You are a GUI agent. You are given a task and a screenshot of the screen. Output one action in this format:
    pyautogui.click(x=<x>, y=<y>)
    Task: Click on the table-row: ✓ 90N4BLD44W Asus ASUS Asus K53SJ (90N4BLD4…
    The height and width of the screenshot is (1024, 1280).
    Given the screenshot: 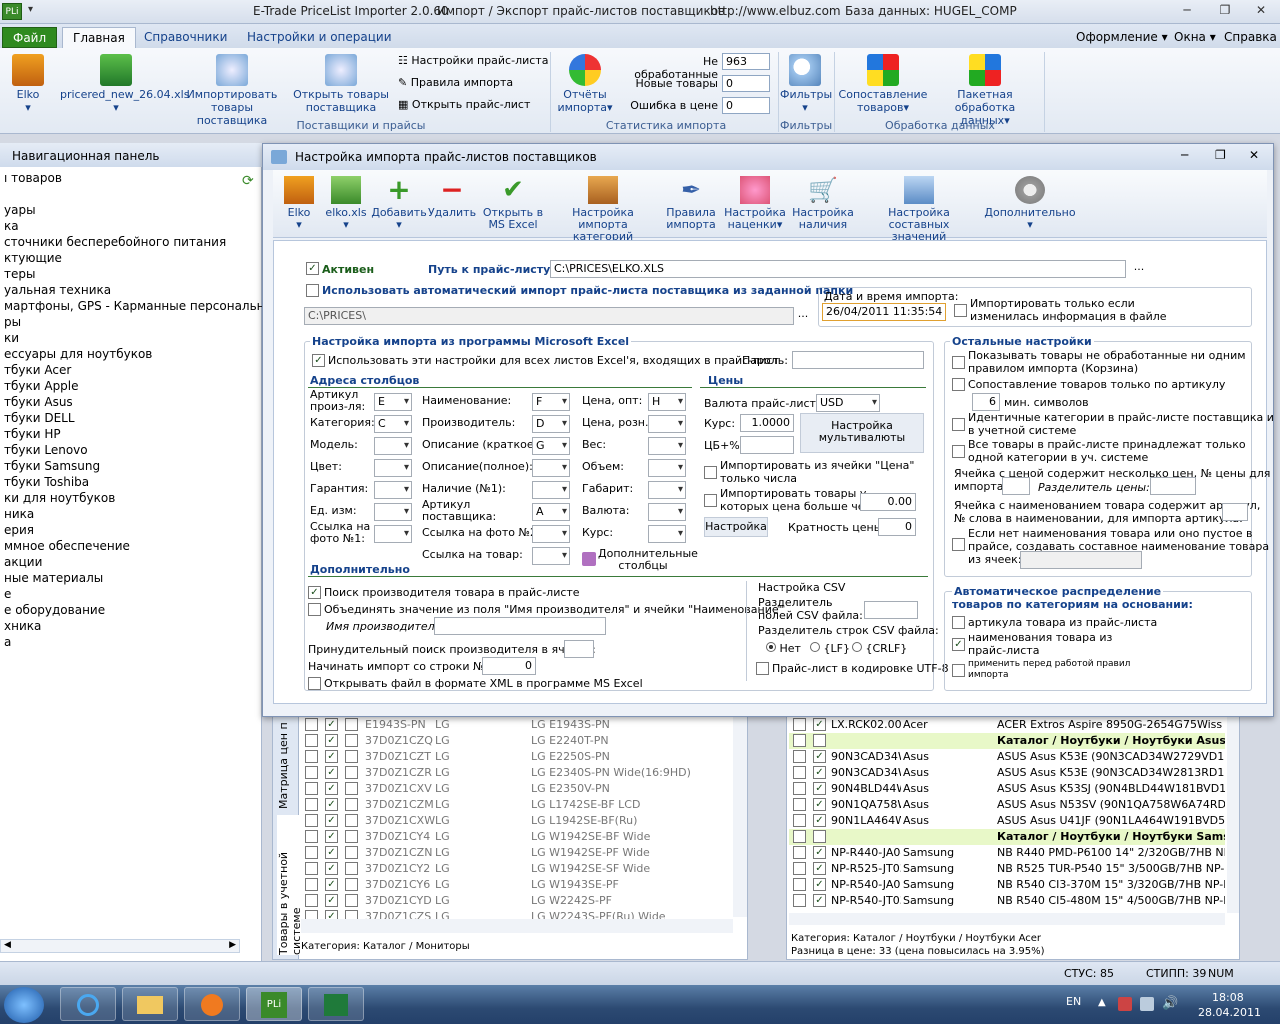 What is the action you would take?
    pyautogui.click(x=1007, y=789)
    